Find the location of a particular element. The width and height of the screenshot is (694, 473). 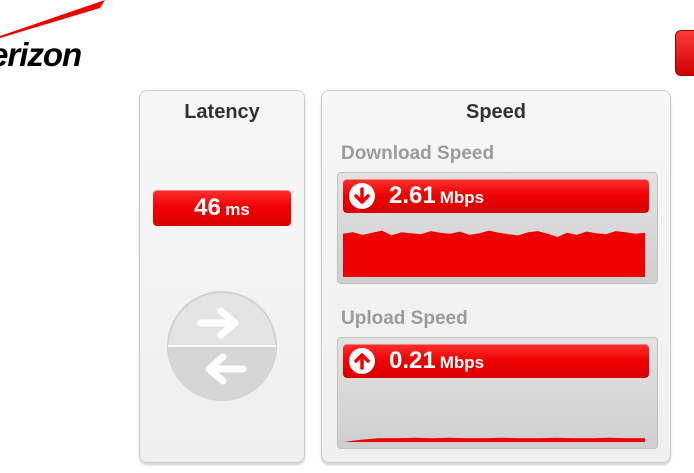

upload-speed-card: 0.21 Mbps is located at coordinates (497, 393).